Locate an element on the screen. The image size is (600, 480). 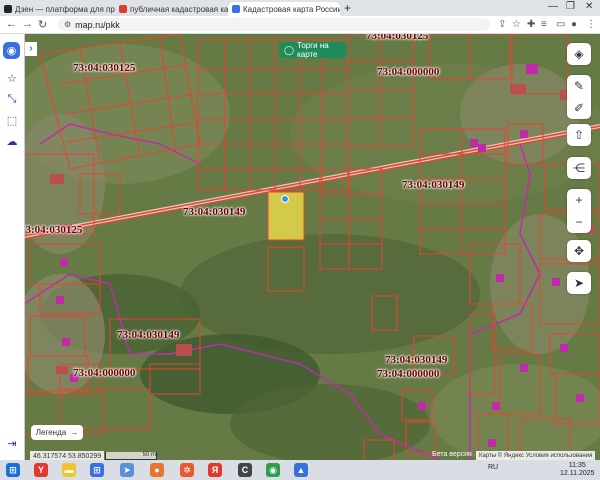
url-text: map.ru/pkk is located at coordinates (97, 24).